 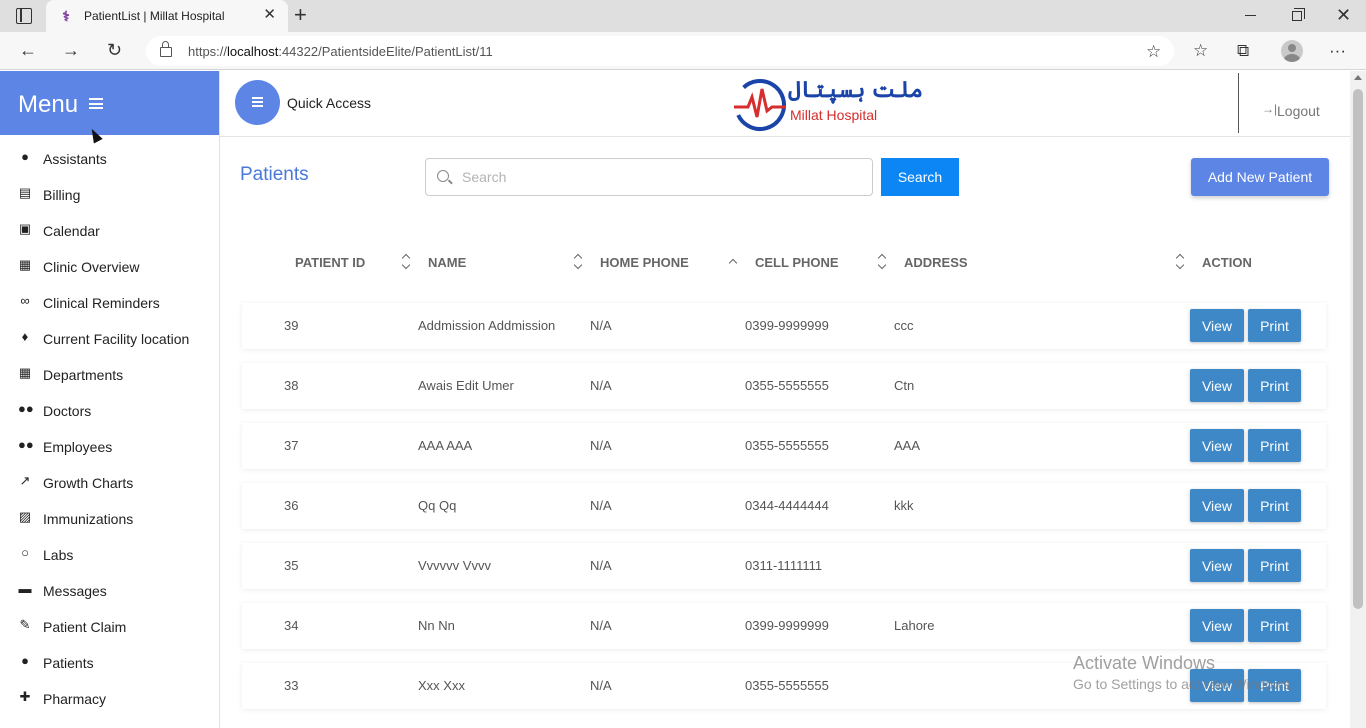 I want to click on restore-icon, so click(x=1298, y=14).